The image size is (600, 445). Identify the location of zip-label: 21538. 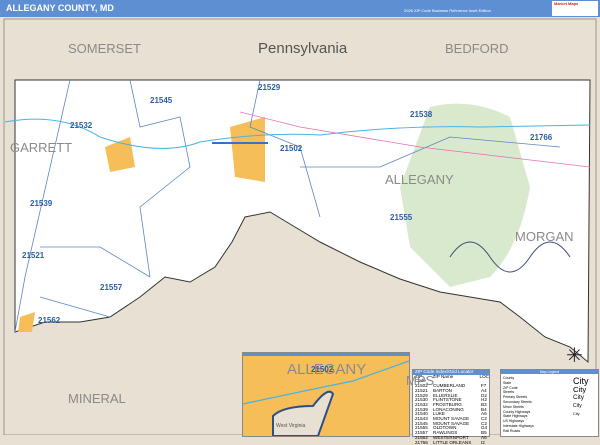
(421, 114).